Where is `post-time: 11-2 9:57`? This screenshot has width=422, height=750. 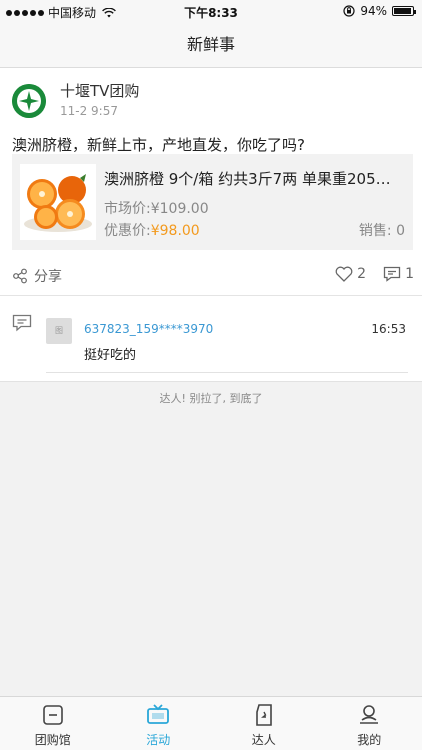
post-time: 11-2 9:57 is located at coordinates (89, 111).